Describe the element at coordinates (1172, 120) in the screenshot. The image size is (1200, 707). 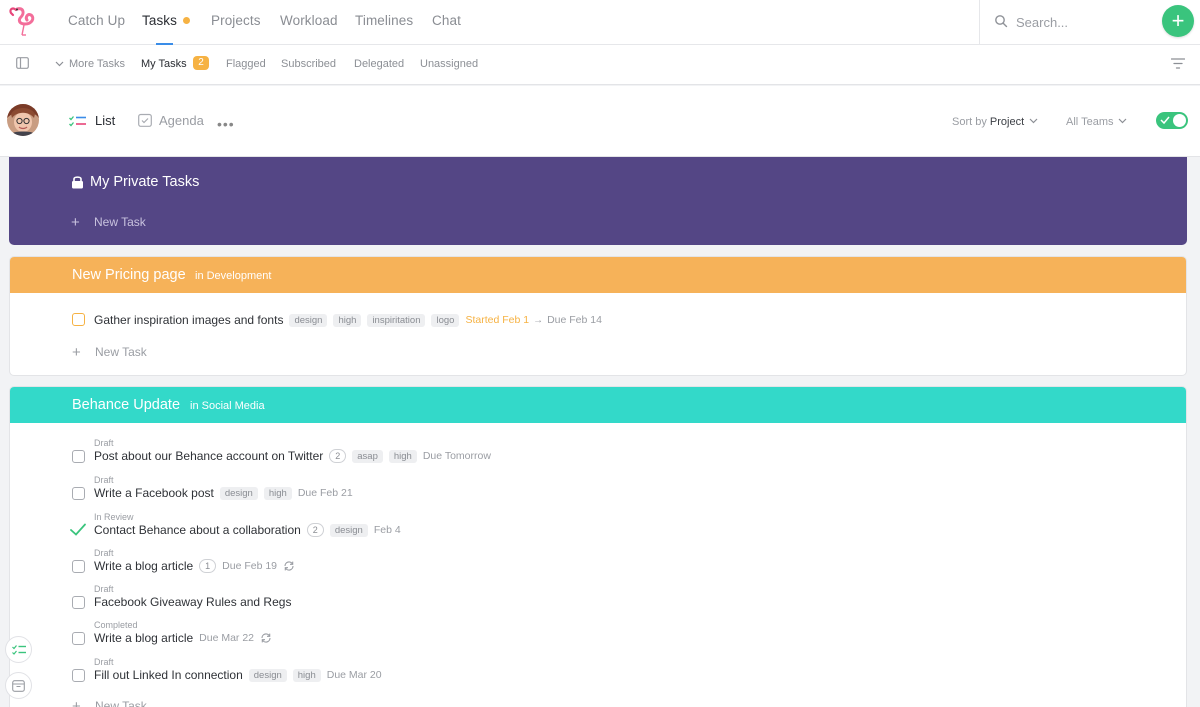
I see `show-completed-toggle` at that location.